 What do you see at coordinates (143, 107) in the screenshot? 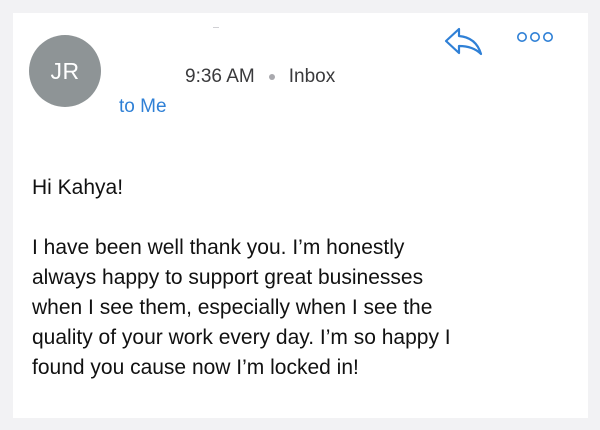
I see `recipient-link: to Me` at bounding box center [143, 107].